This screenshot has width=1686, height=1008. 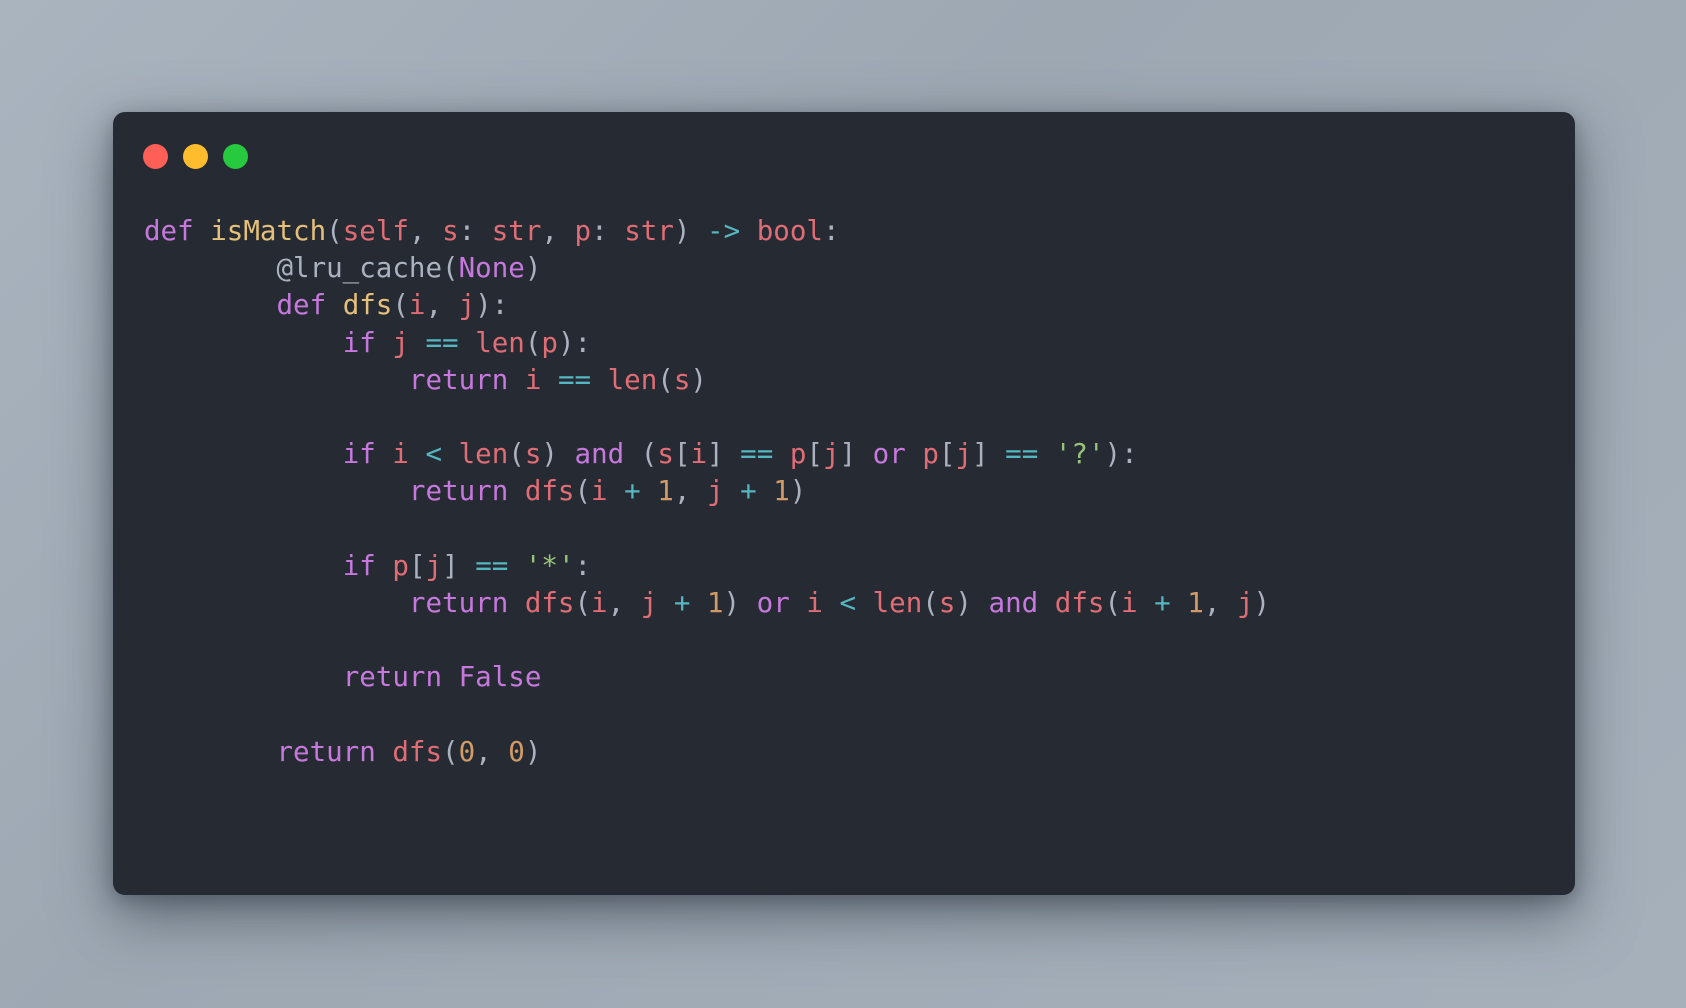 What do you see at coordinates (155, 156) in the screenshot?
I see `close-button` at bounding box center [155, 156].